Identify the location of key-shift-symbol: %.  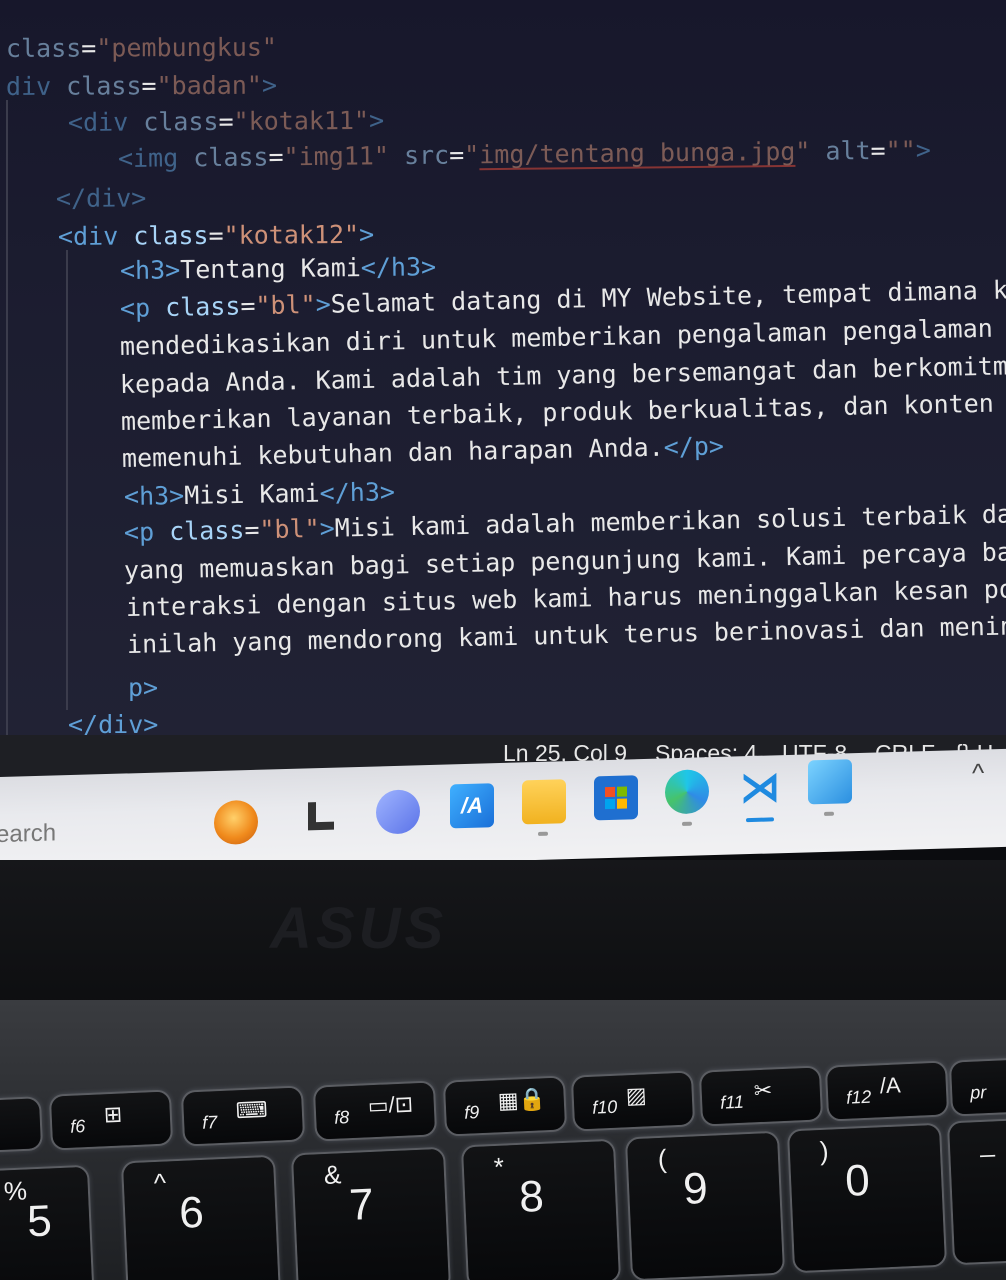
(15, 1191).